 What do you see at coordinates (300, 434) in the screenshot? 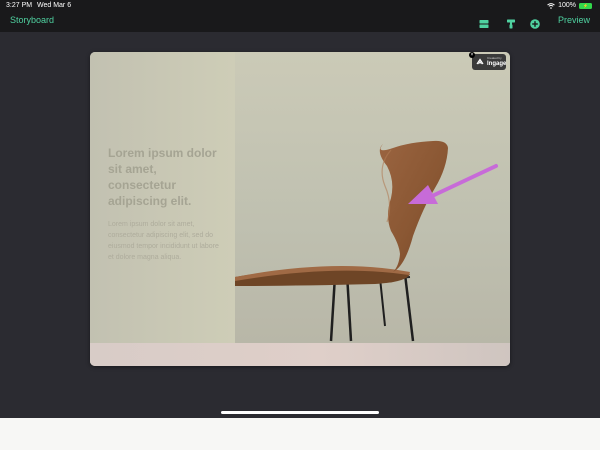
I see `bottom-area` at bounding box center [300, 434].